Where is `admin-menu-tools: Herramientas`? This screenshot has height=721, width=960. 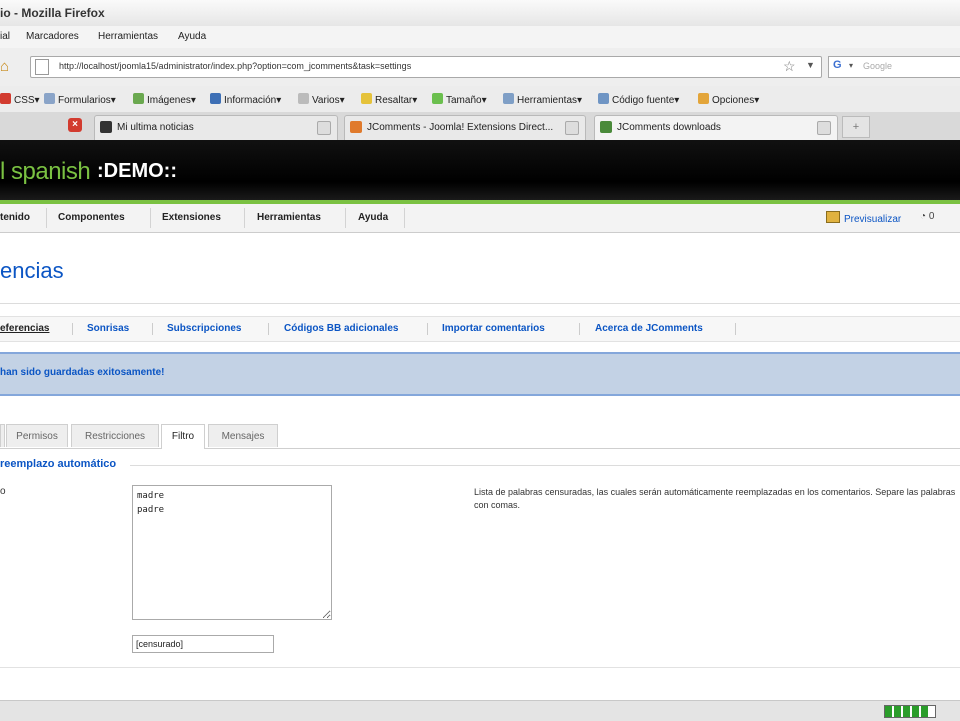
admin-menu-tools: Herramientas is located at coordinates (289, 217).